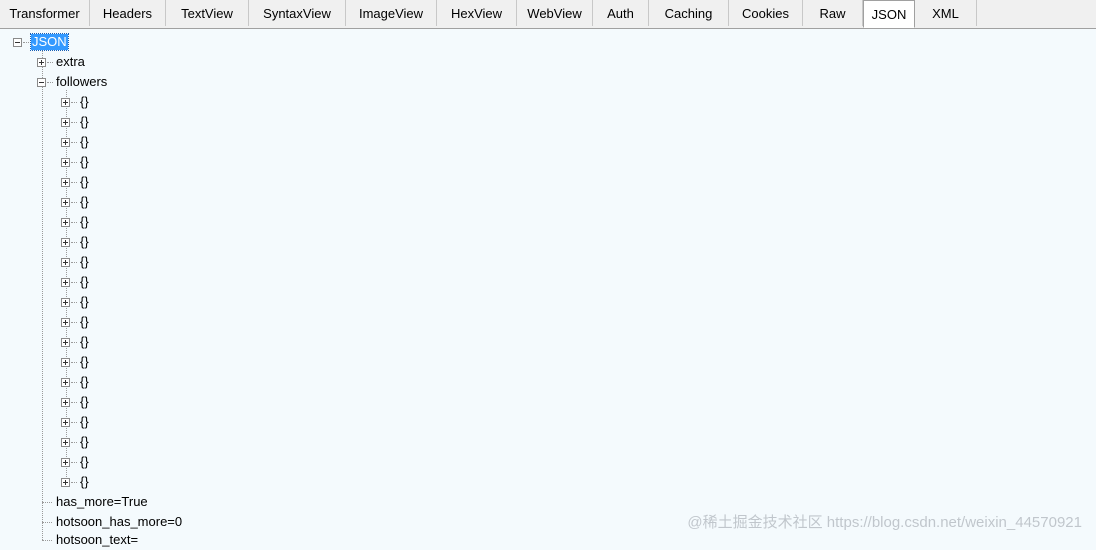  I want to click on tree-node-extra: extra, so click(61, 62).